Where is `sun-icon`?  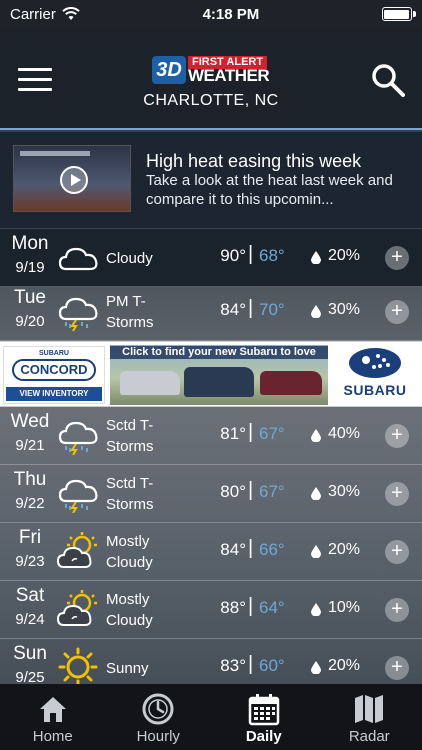
sun-icon is located at coordinates (78, 667).